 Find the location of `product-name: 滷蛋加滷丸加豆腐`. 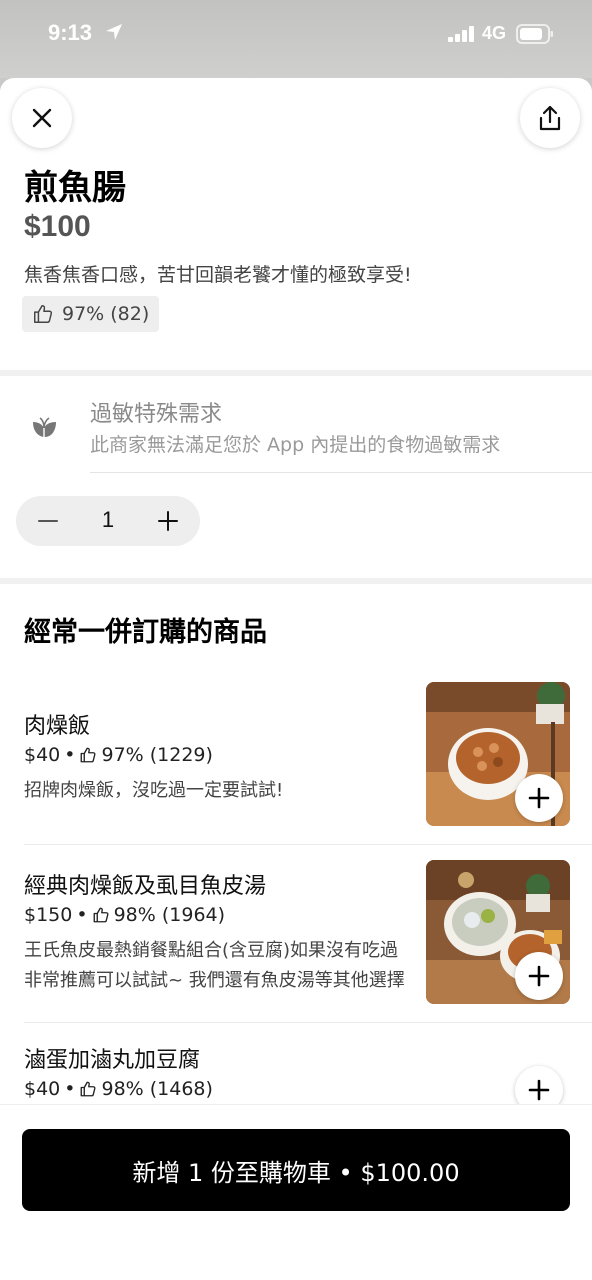

product-name: 滷蛋加滷丸加豆腐 is located at coordinates (112, 1060).